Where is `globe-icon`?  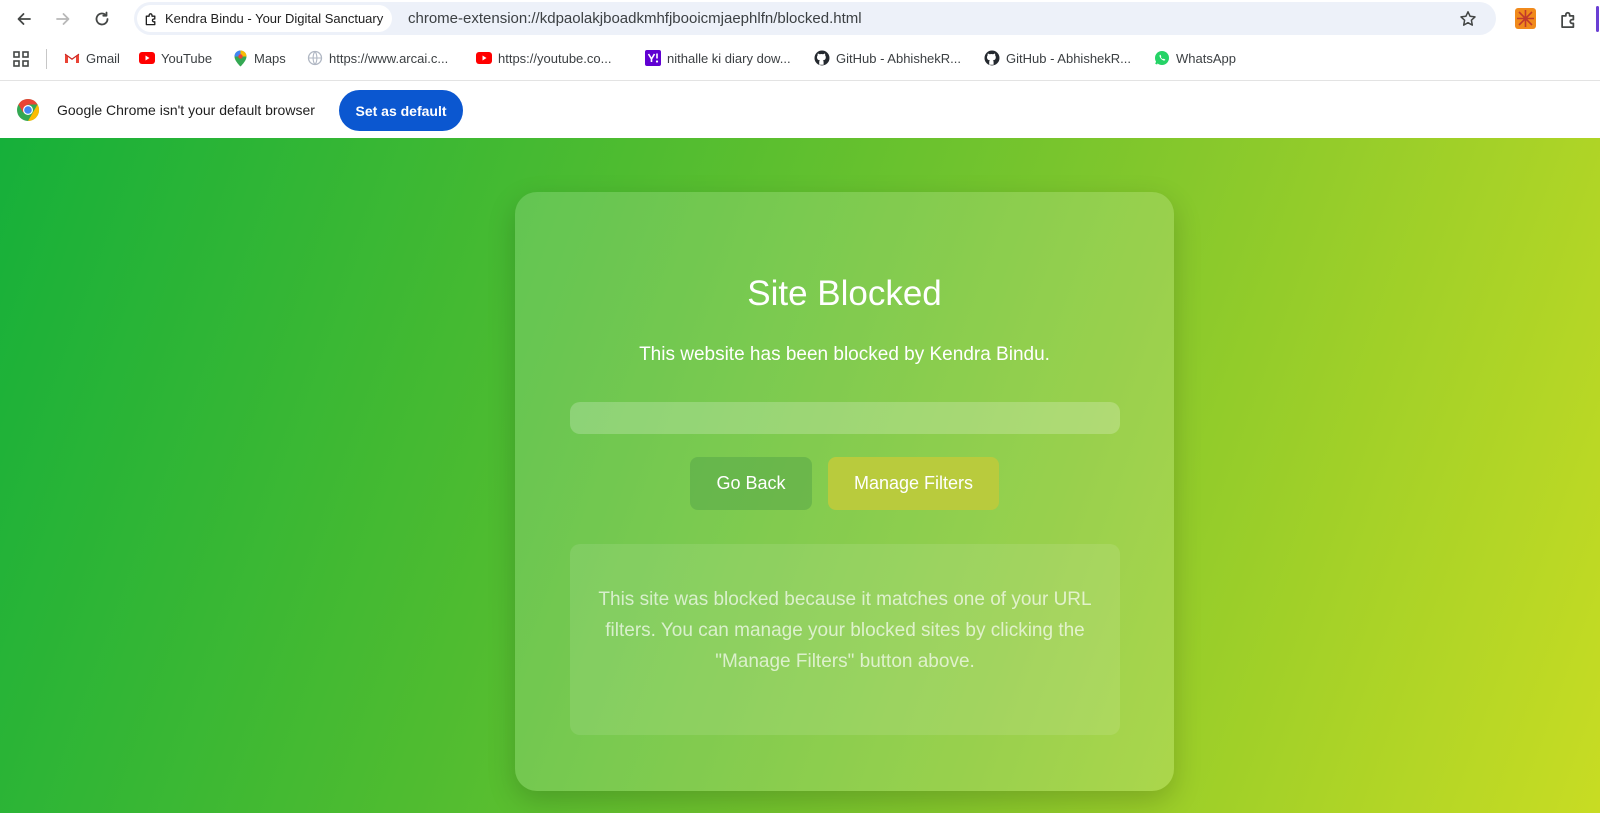 globe-icon is located at coordinates (315, 58).